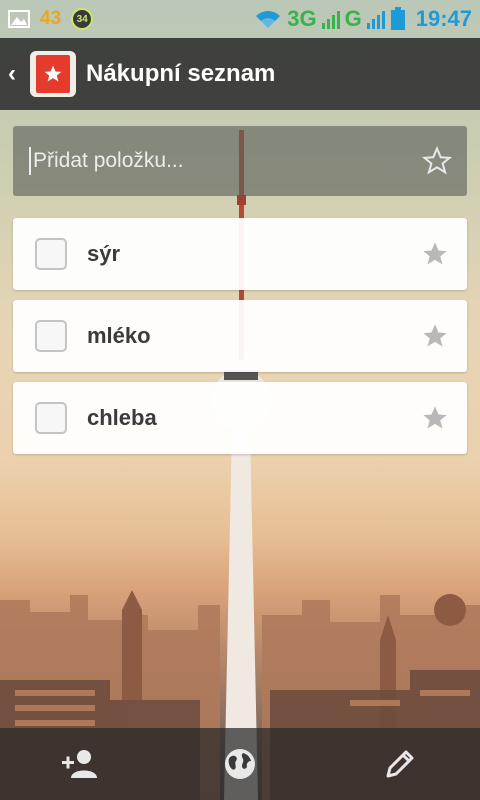 The image size is (480, 800). I want to click on app-logo, so click(53, 74).